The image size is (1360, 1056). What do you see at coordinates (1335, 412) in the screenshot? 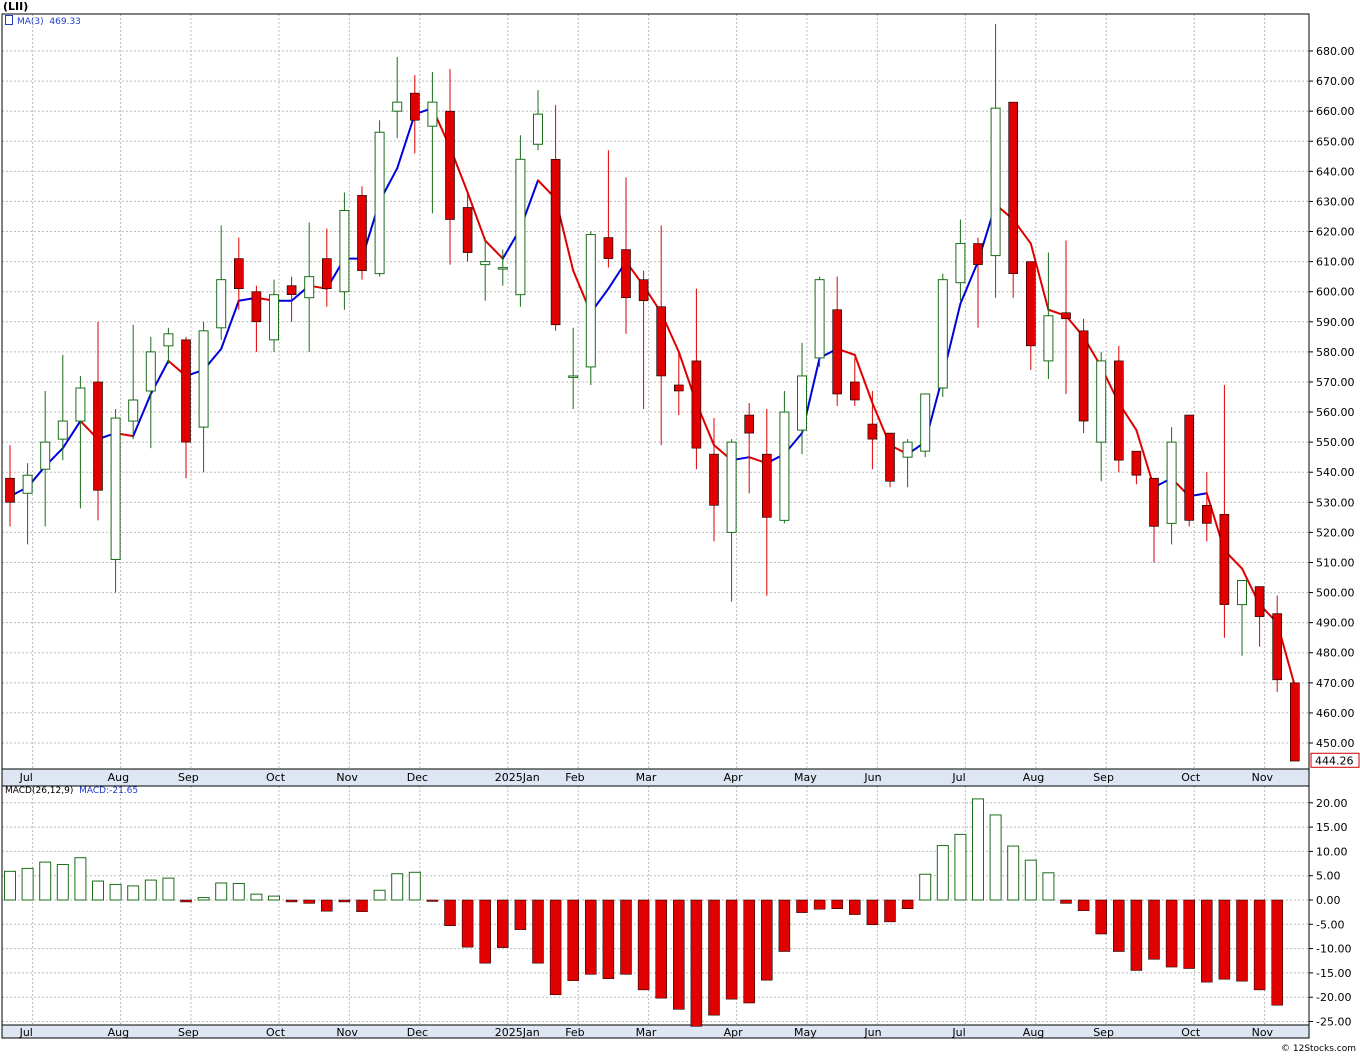
I see `price-tick-label: 560.00` at bounding box center [1335, 412].